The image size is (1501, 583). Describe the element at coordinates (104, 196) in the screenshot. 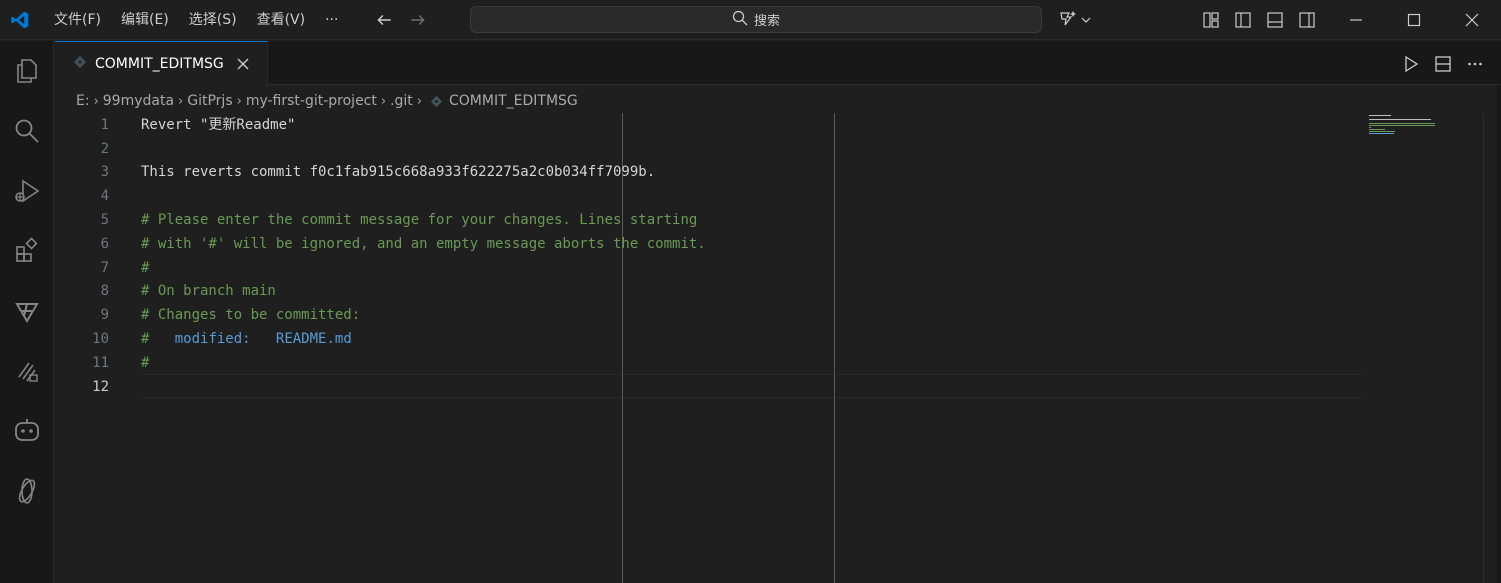

I see `line-number: 4` at that location.